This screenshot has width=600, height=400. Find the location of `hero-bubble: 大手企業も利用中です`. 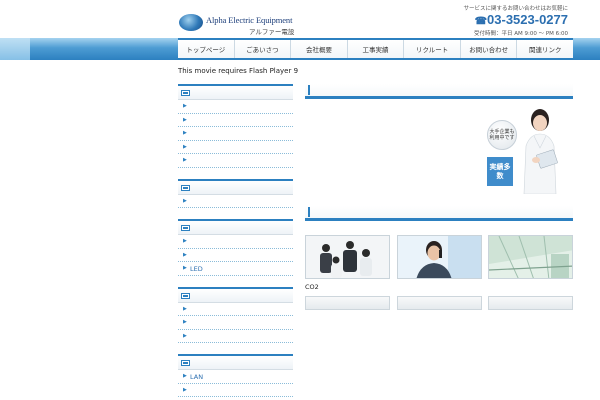

hero-bubble: 大手企業も利用中です is located at coordinates (502, 135).